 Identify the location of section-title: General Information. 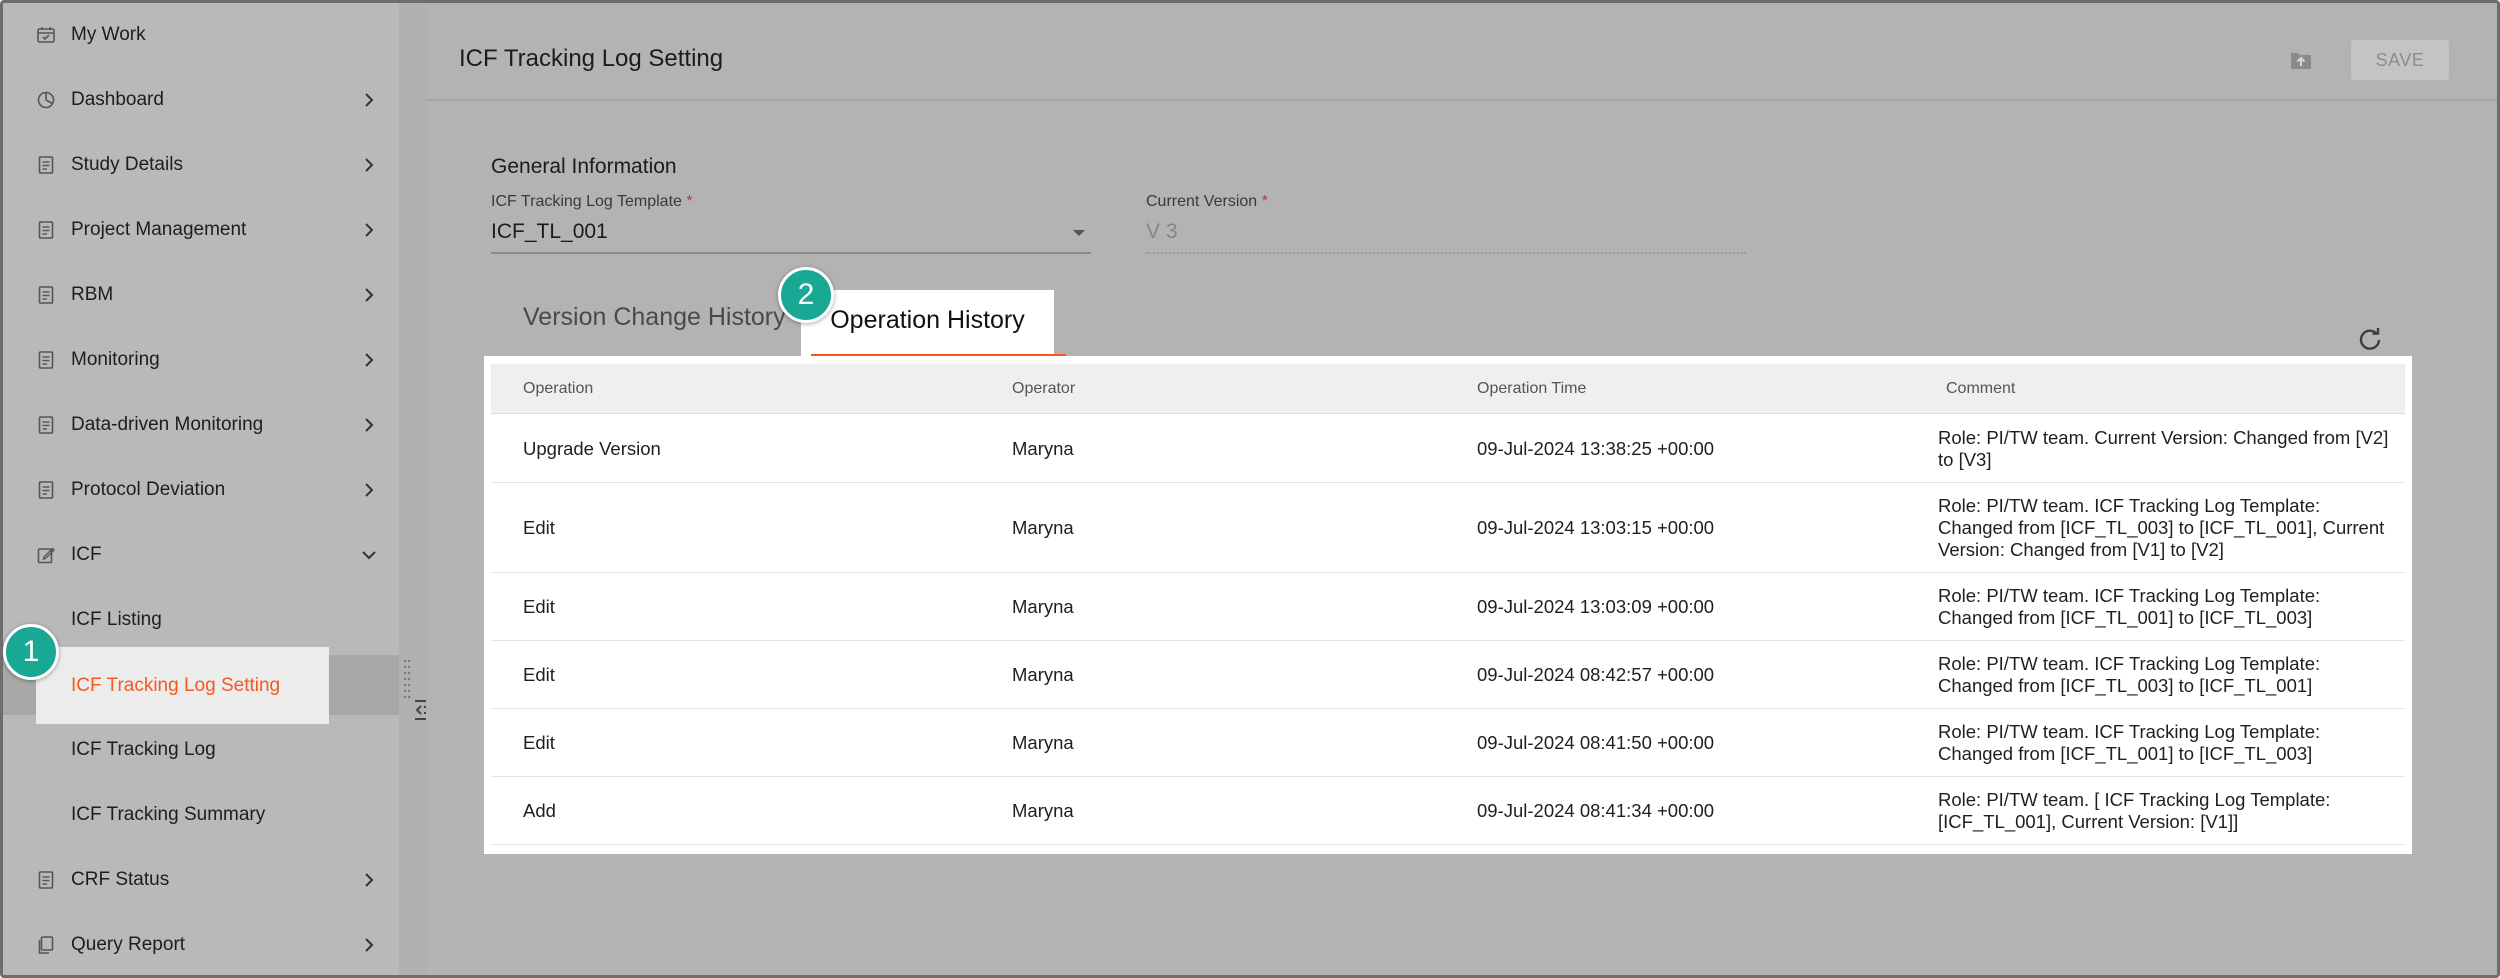
(584, 166).